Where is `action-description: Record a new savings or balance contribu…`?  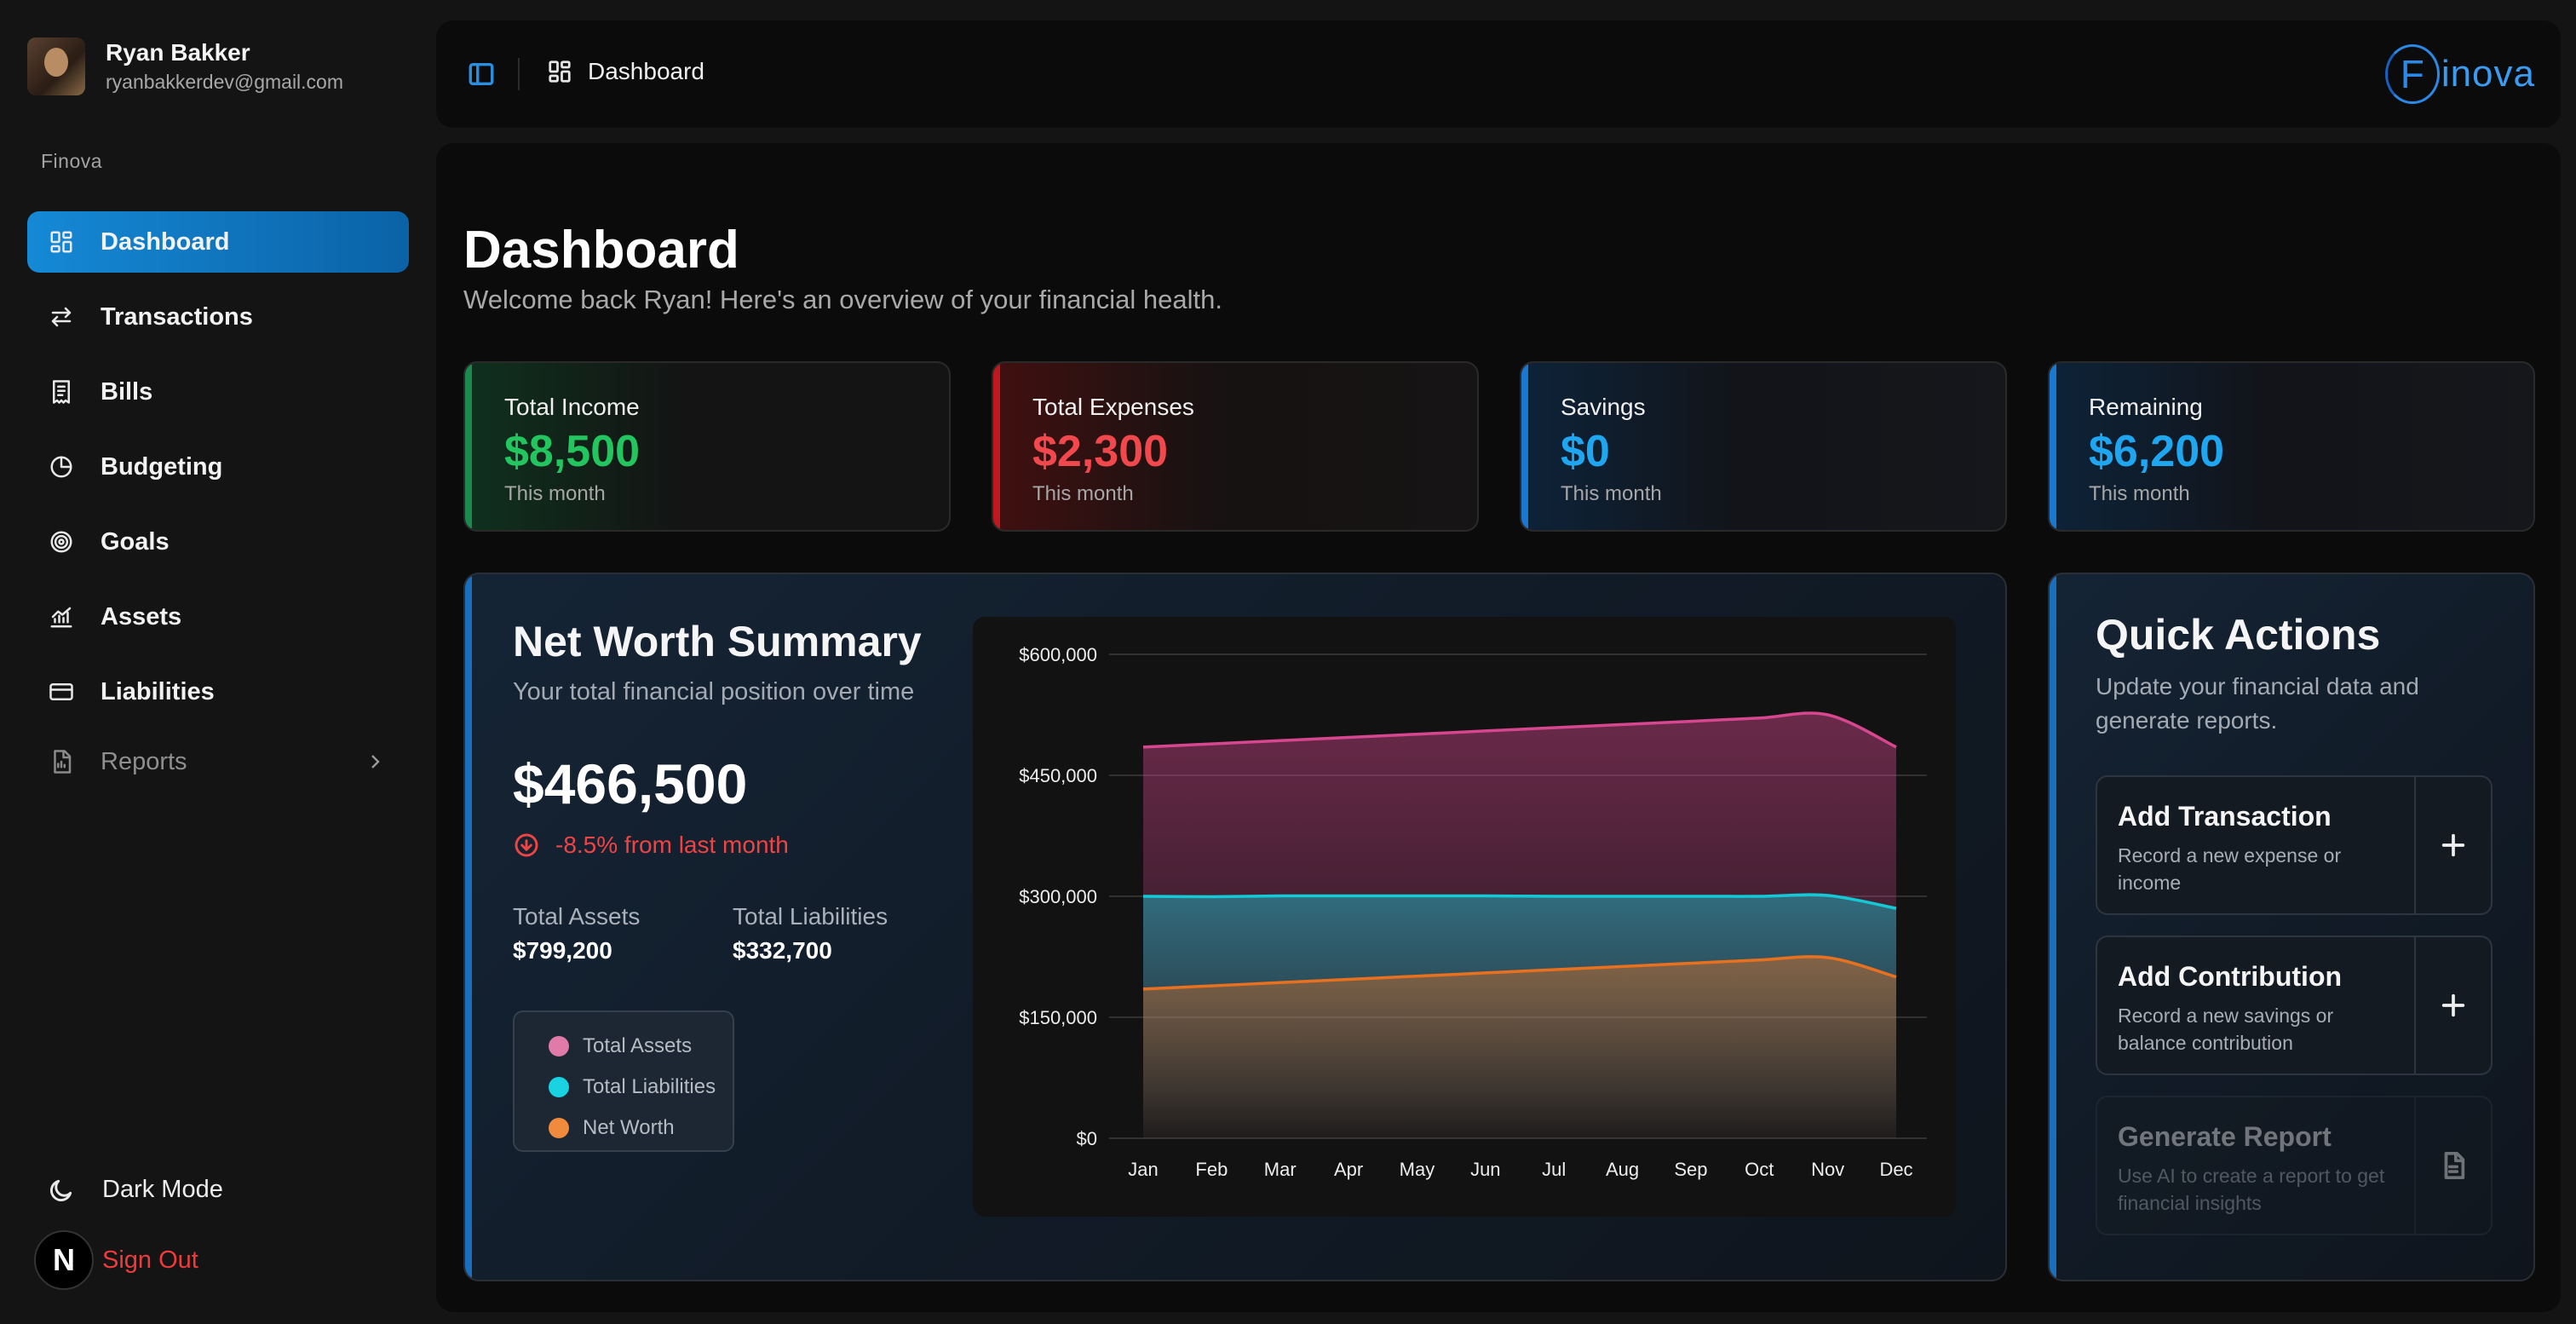 action-description: Record a new savings or balance contribu… is located at coordinates (2226, 1029).